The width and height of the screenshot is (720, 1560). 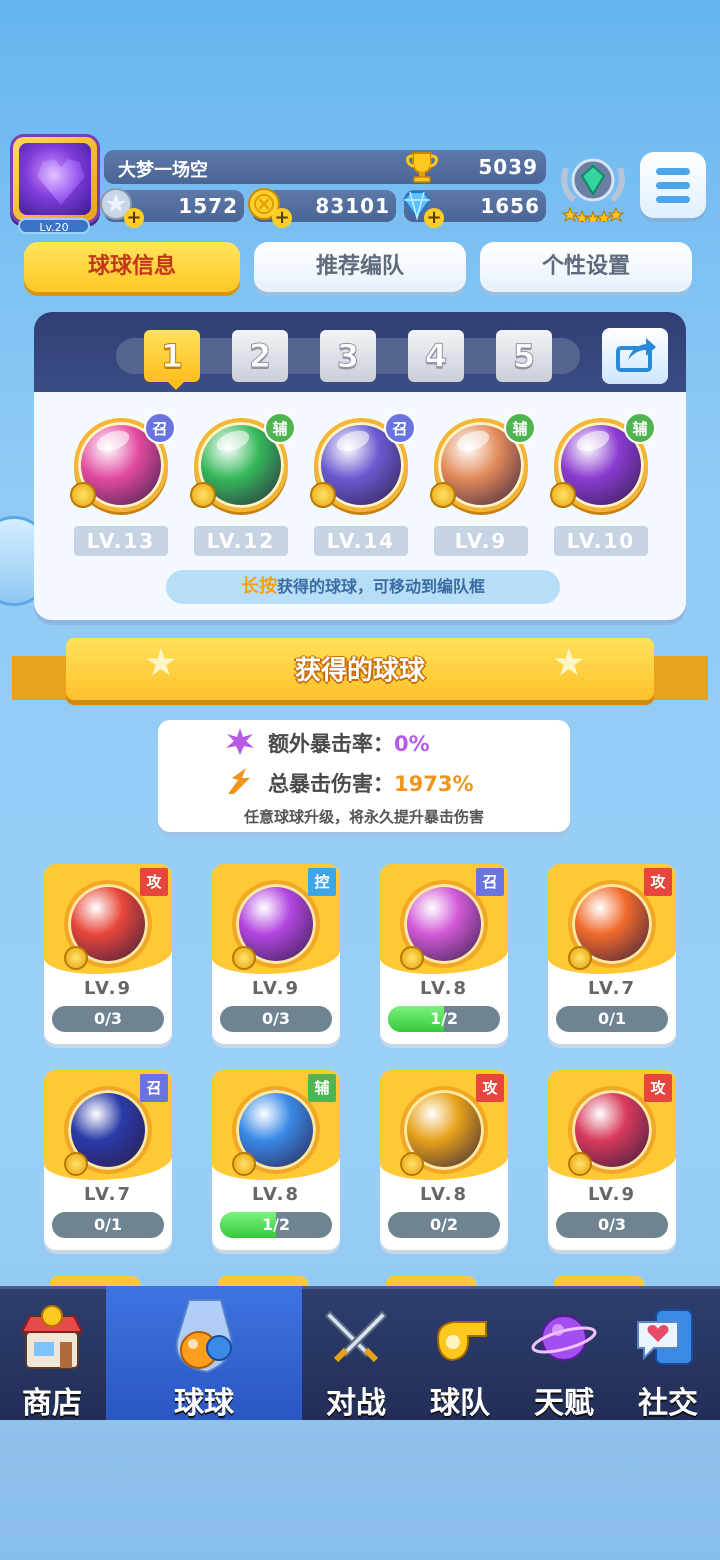 What do you see at coordinates (208, 206) in the screenshot?
I see `silver-amount: 1572` at bounding box center [208, 206].